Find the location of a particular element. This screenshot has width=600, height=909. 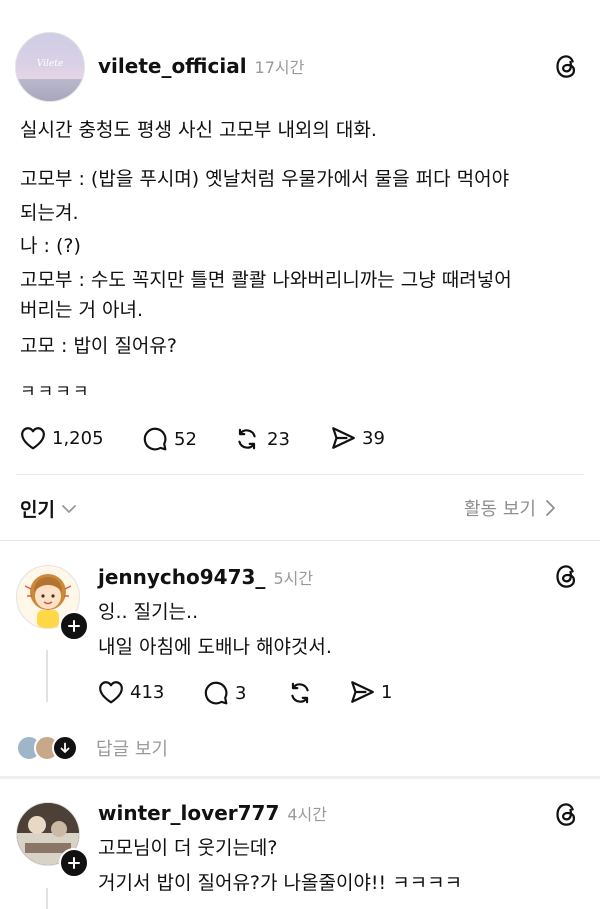

post-line-2: 고모부 : (밥을 푸시며) 옛날처럼 우물가에서 물을 퍼다 먹어야 is located at coordinates (265, 179).